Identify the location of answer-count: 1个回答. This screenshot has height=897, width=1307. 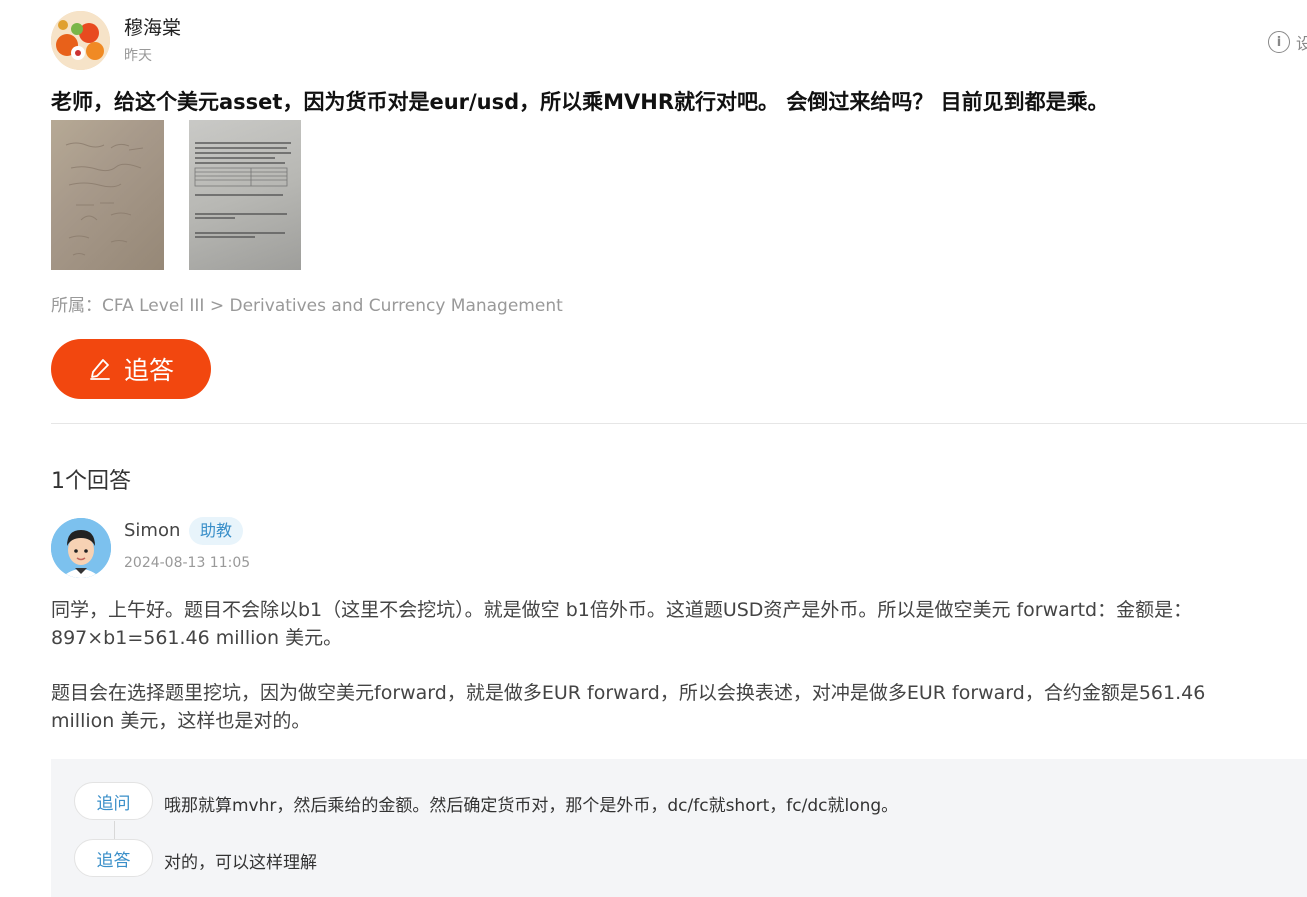
(91, 481).